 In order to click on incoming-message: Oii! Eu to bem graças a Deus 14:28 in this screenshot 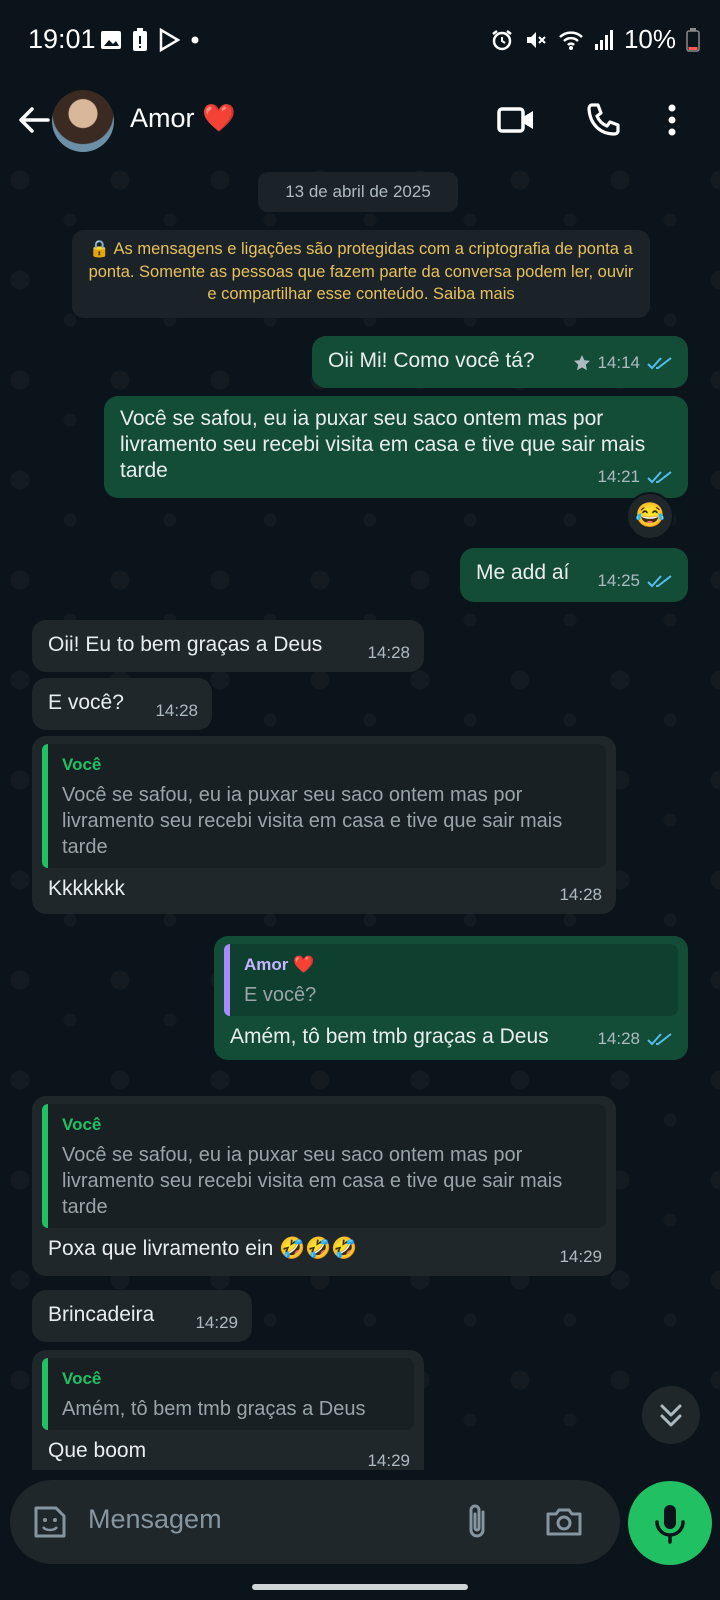, I will do `click(228, 646)`.